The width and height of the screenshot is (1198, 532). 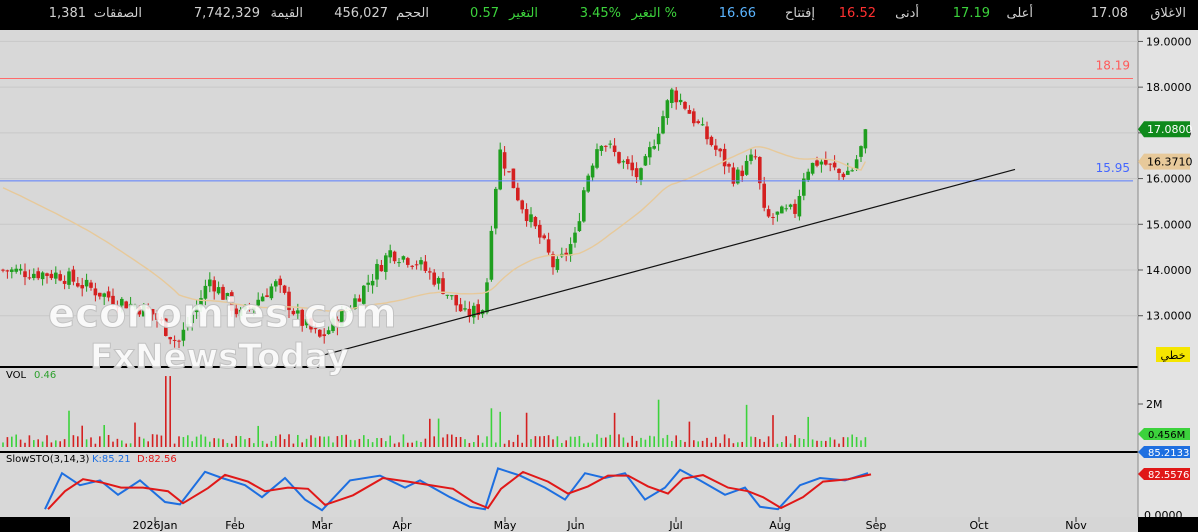 I want to click on volume-badge: 0.456M, so click(x=1164, y=434).